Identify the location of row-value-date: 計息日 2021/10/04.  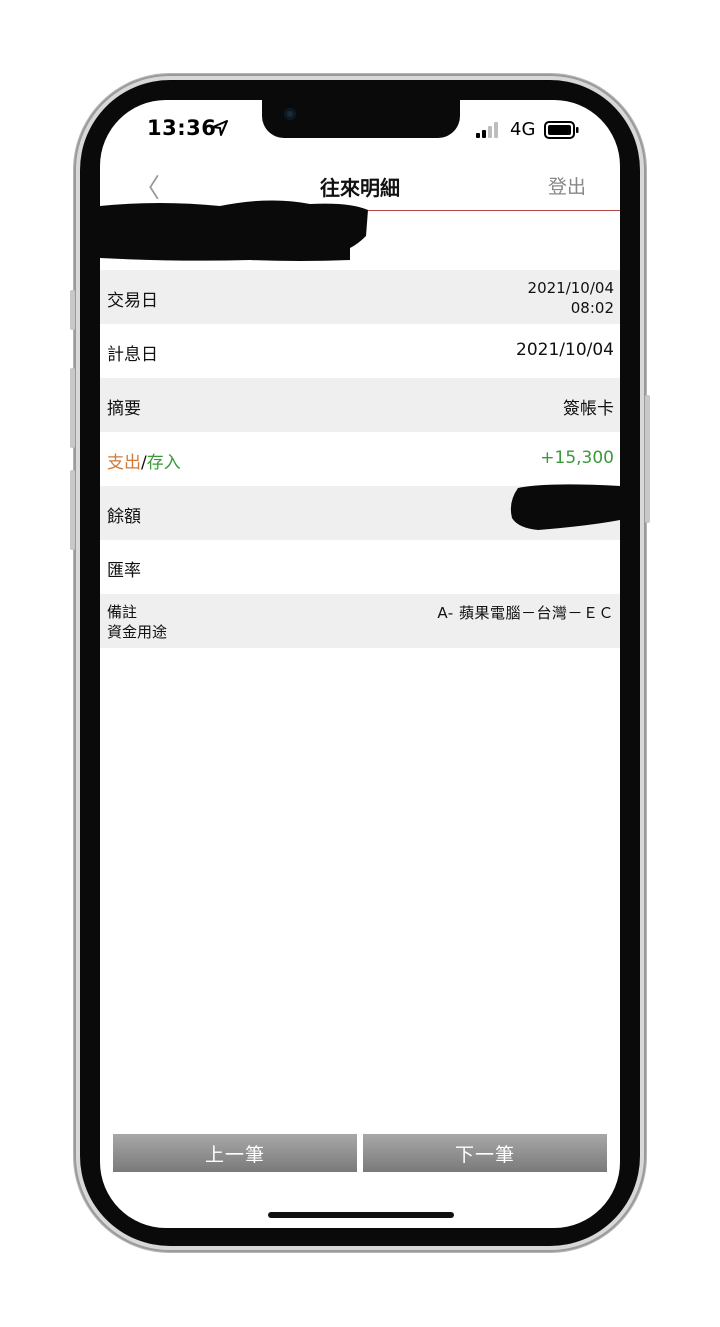
(360, 351).